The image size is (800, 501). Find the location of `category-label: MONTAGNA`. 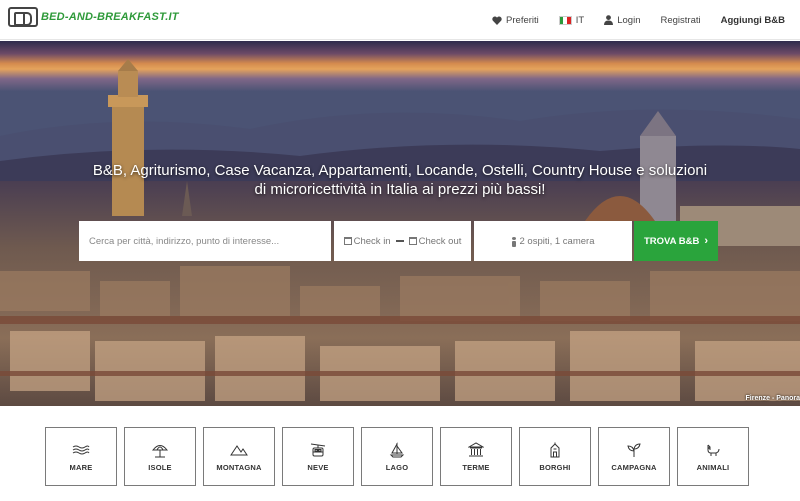

category-label: MONTAGNA is located at coordinates (239, 467).